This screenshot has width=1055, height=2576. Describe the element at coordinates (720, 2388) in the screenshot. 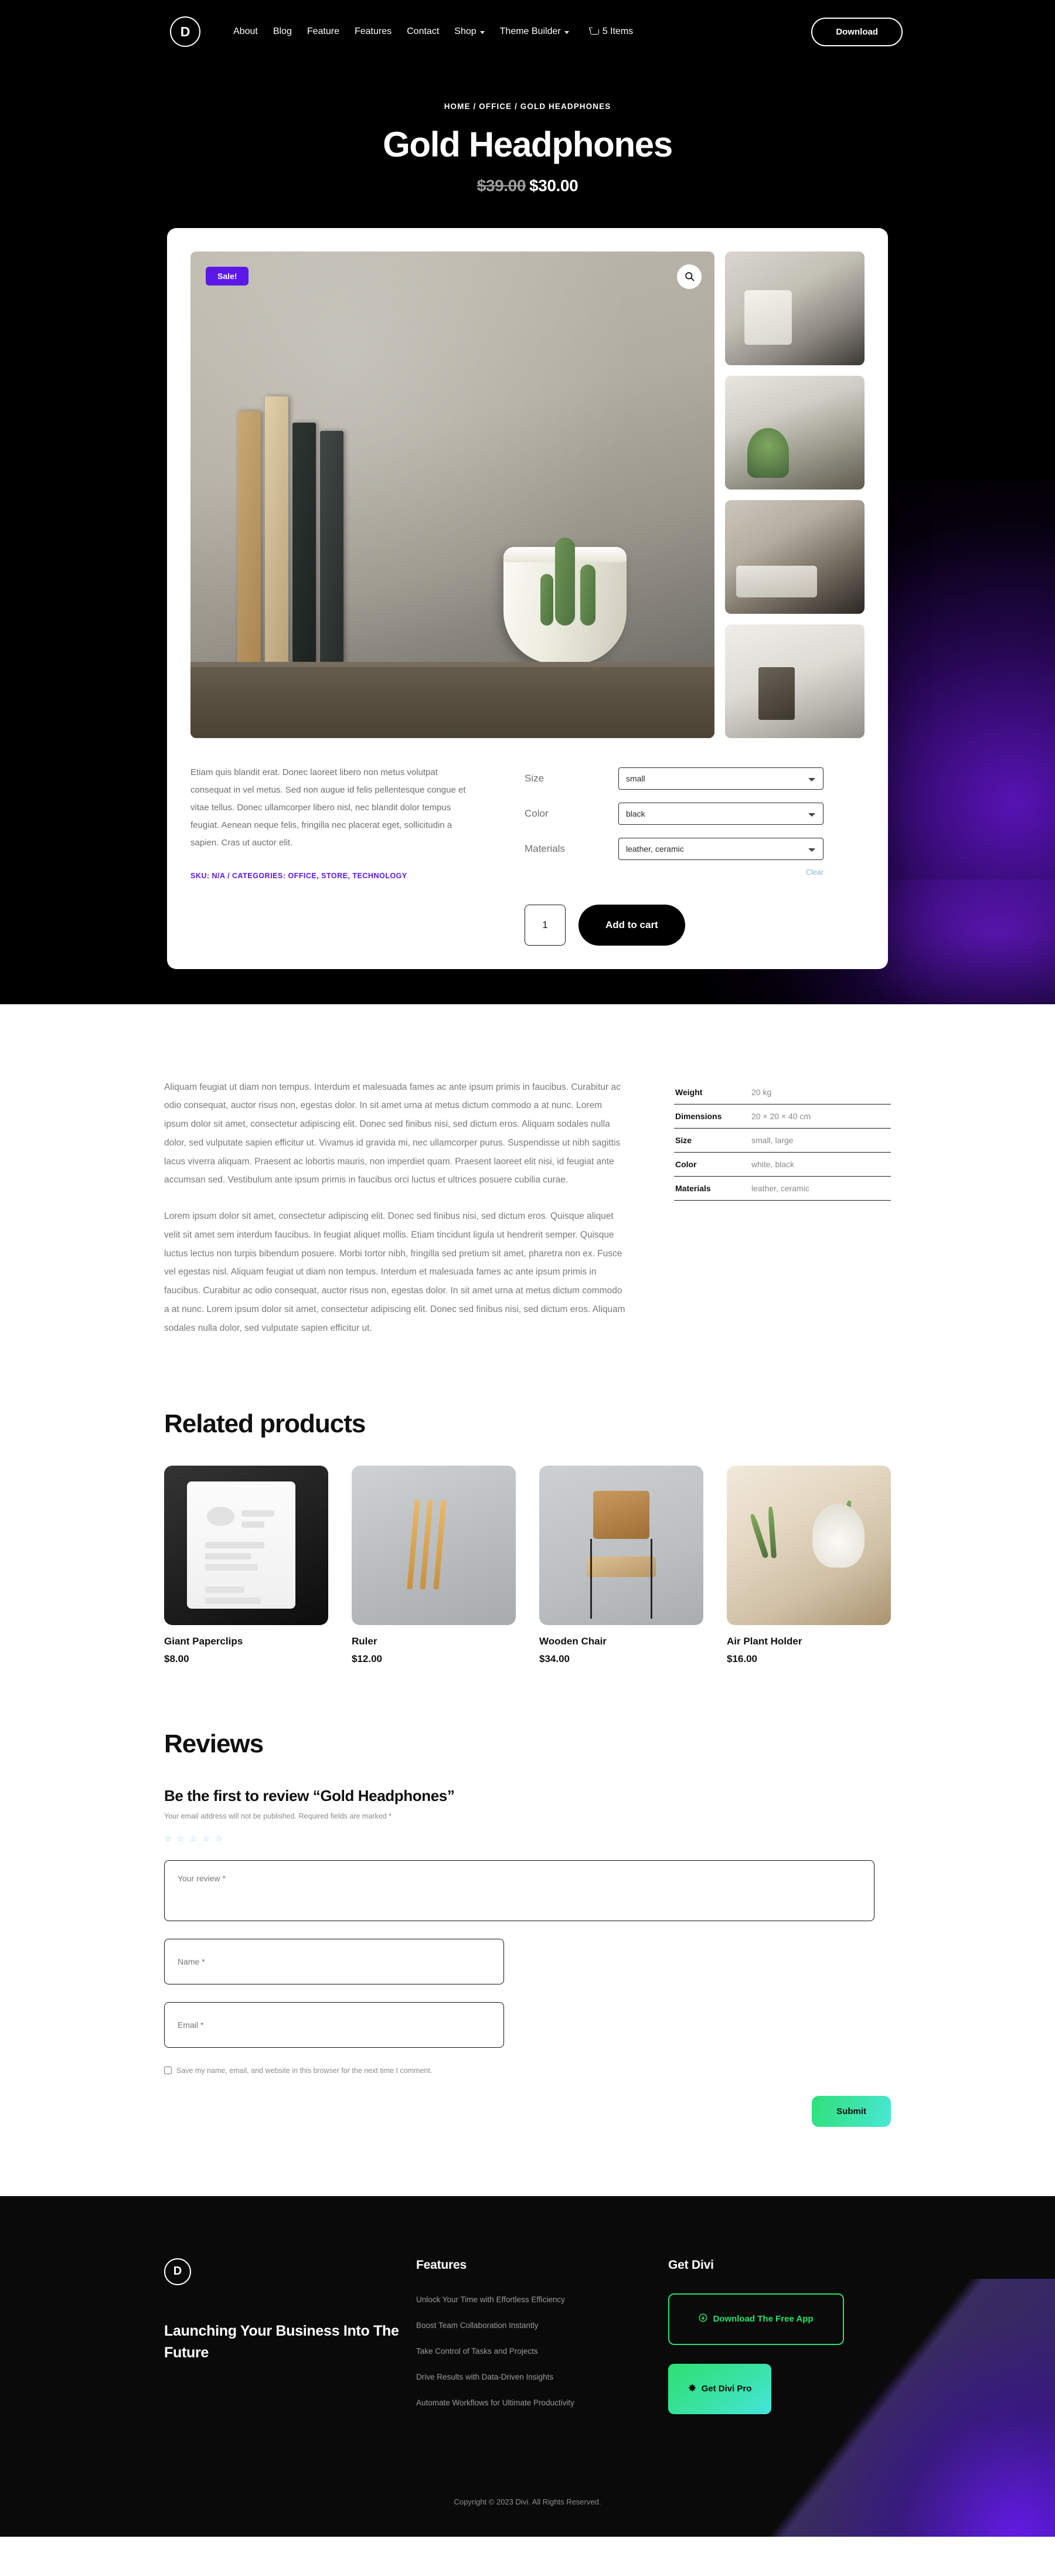

I see `get-divi-pro-button: Get Divi Pro` at that location.